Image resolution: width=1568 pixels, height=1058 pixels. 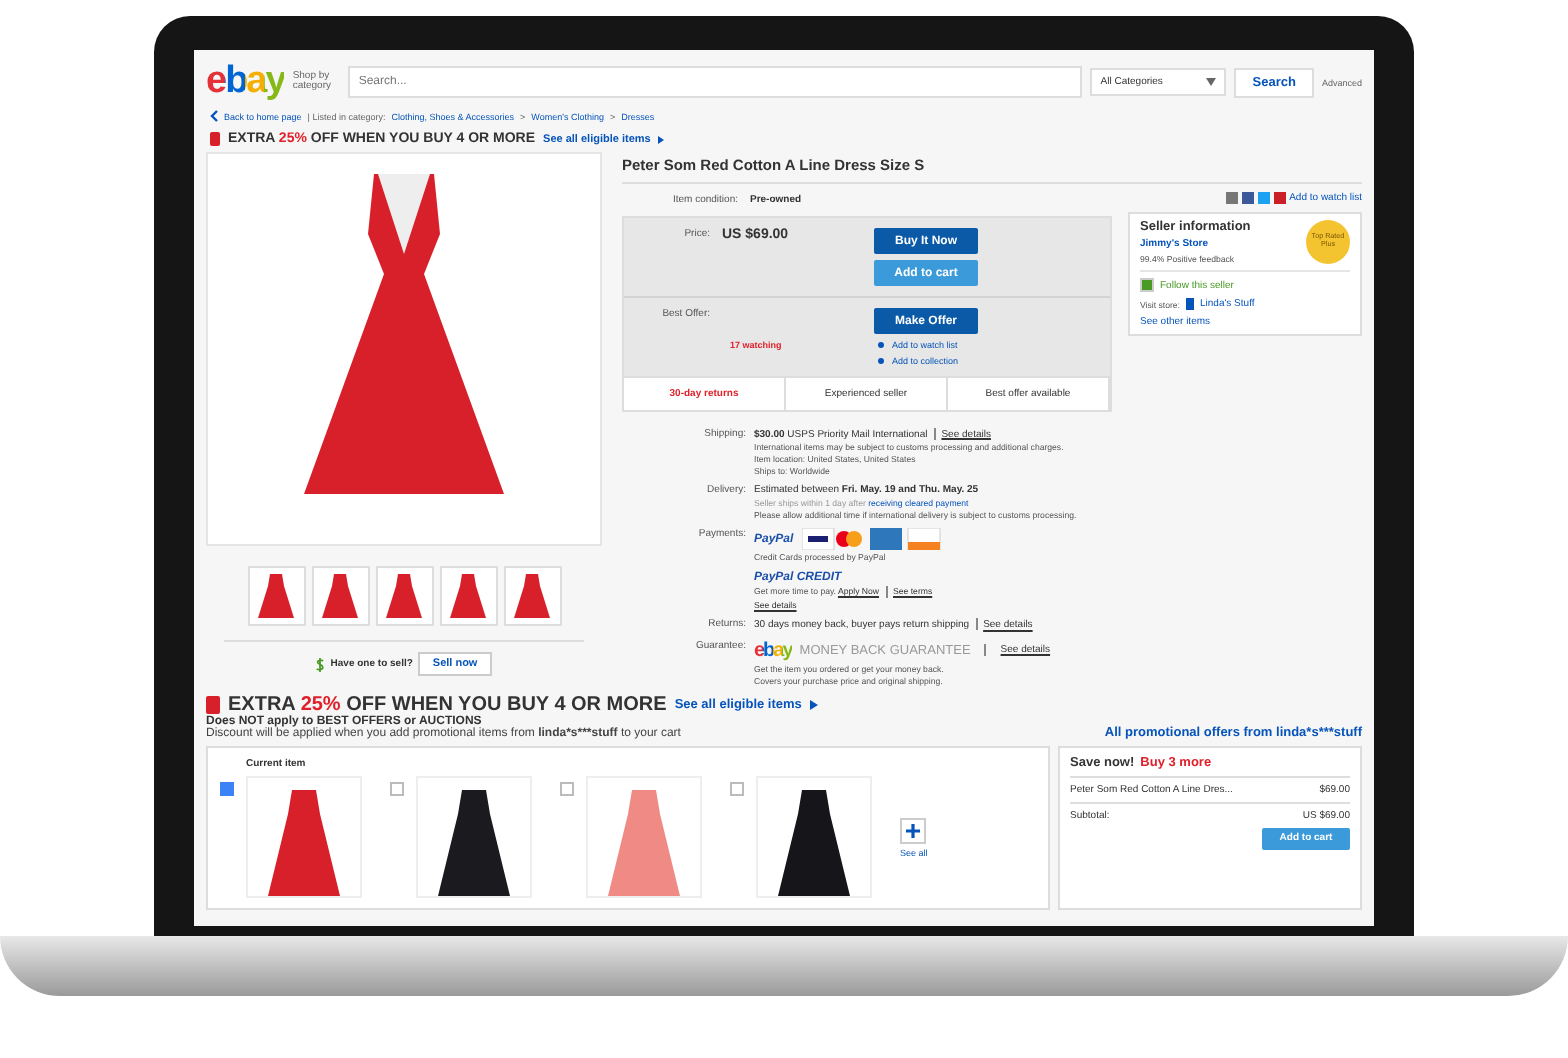 What do you see at coordinates (1211, 82) in the screenshot?
I see `caret-icon` at bounding box center [1211, 82].